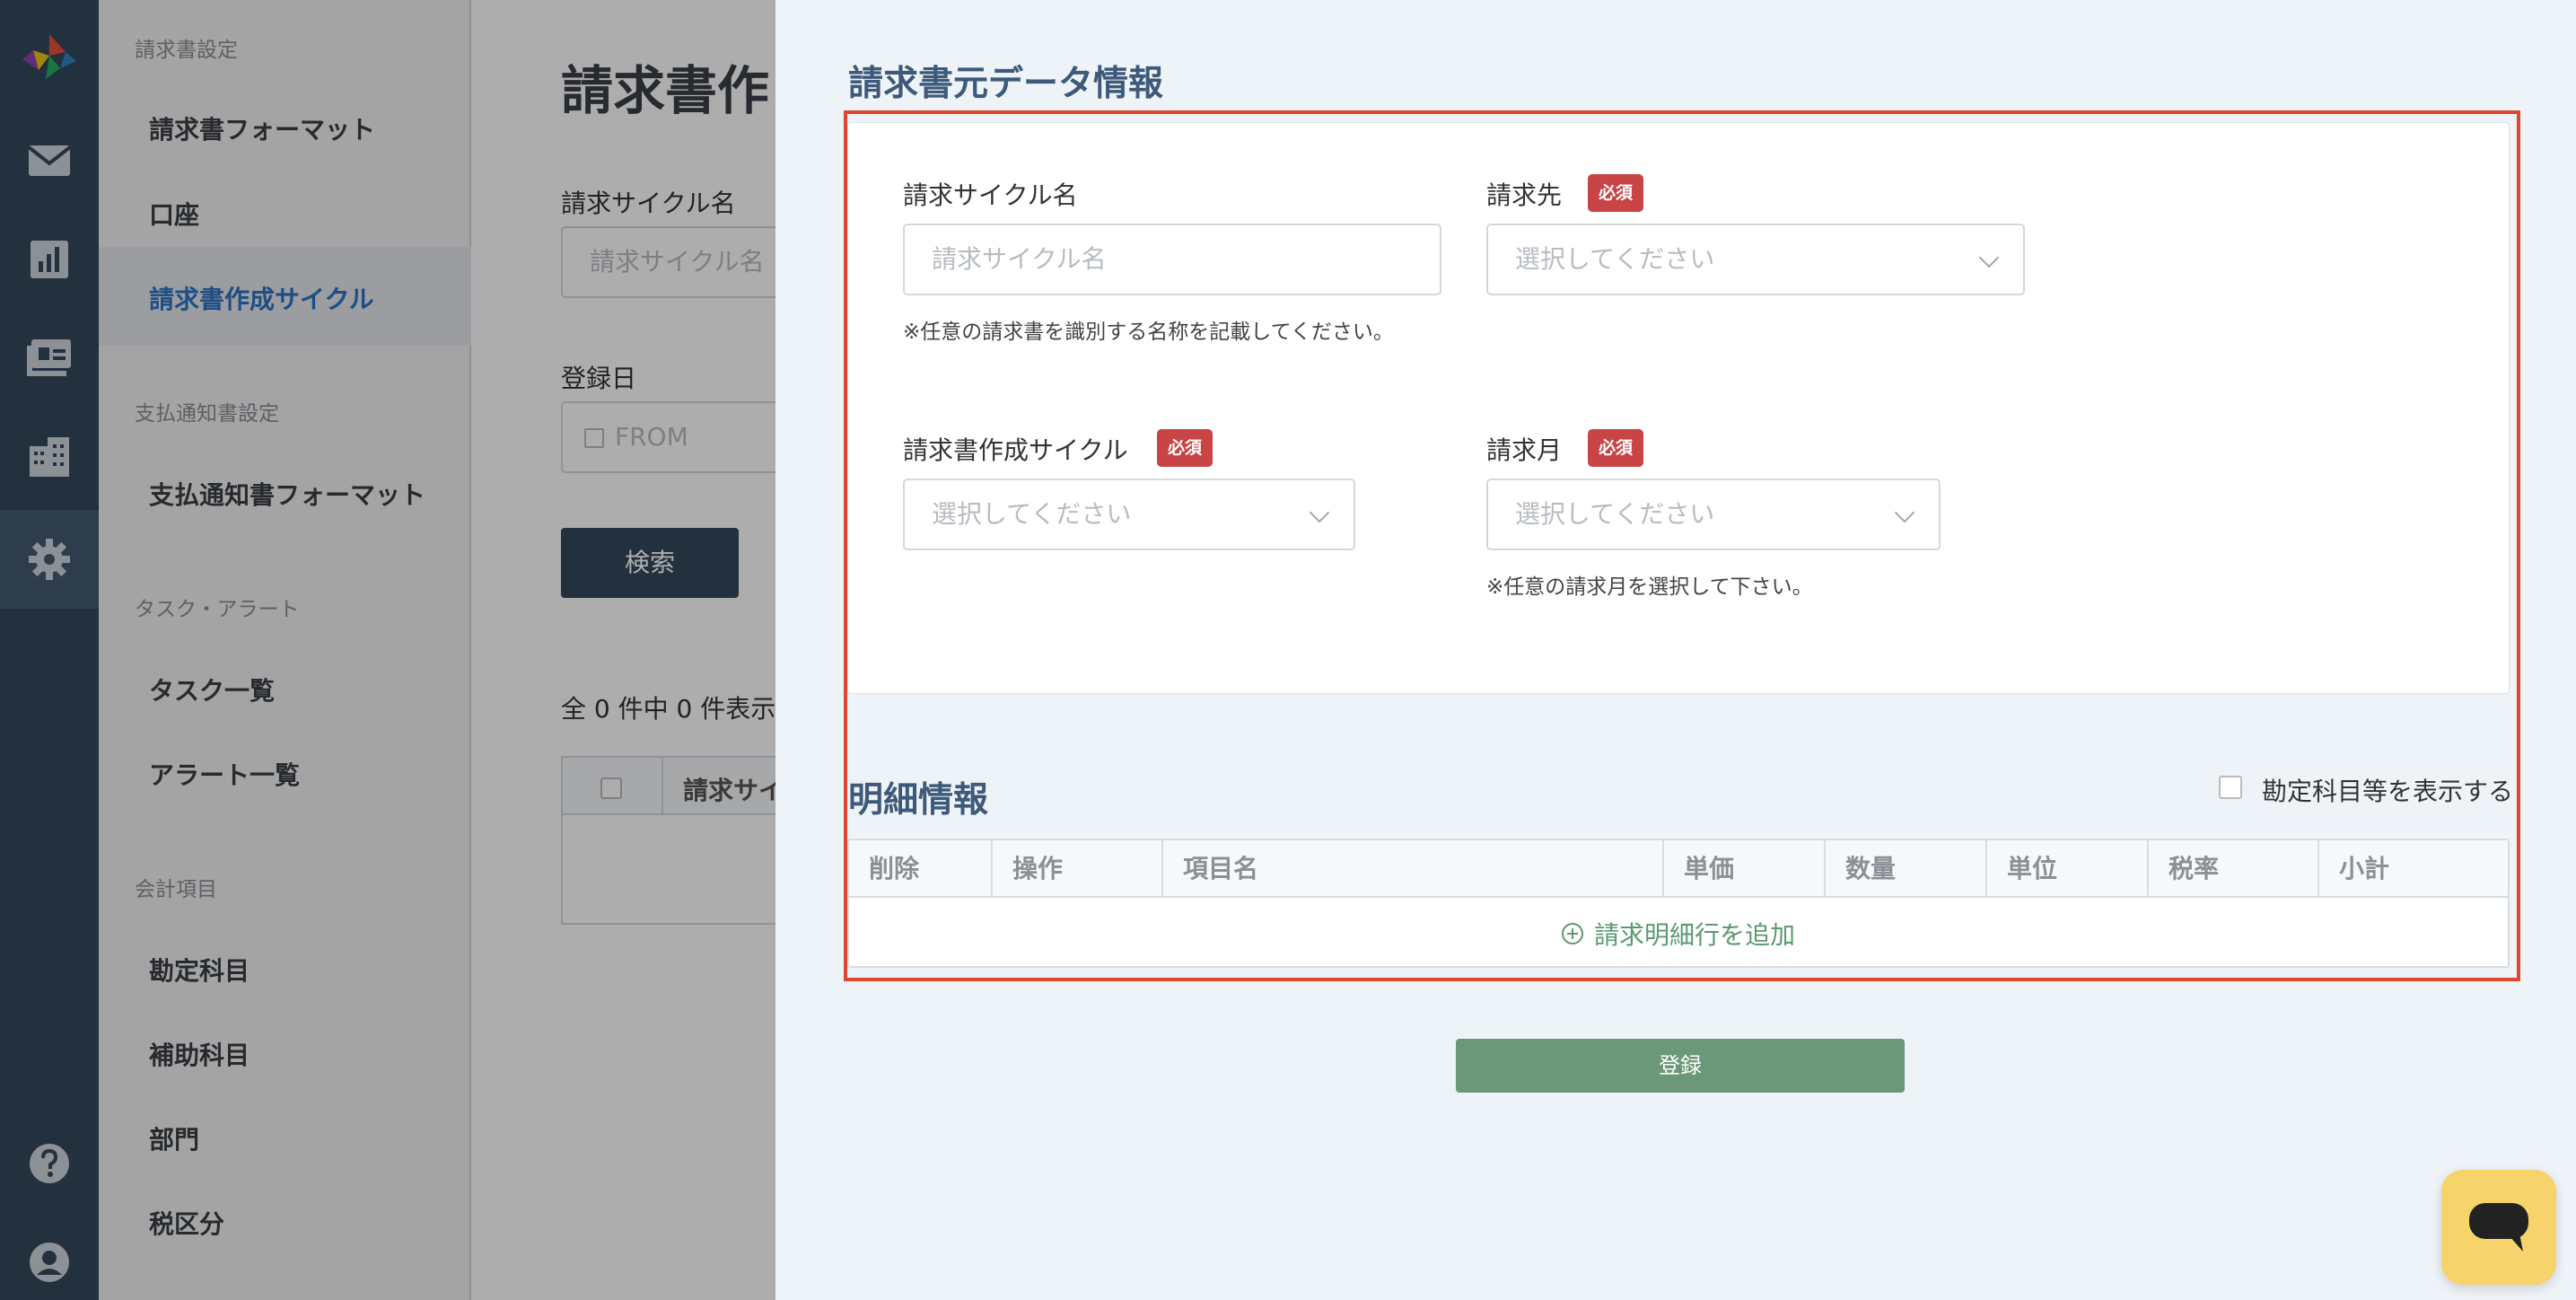  Describe the element at coordinates (1755, 260) in the screenshot. I see `billing-to-select: 選択してください` at that location.